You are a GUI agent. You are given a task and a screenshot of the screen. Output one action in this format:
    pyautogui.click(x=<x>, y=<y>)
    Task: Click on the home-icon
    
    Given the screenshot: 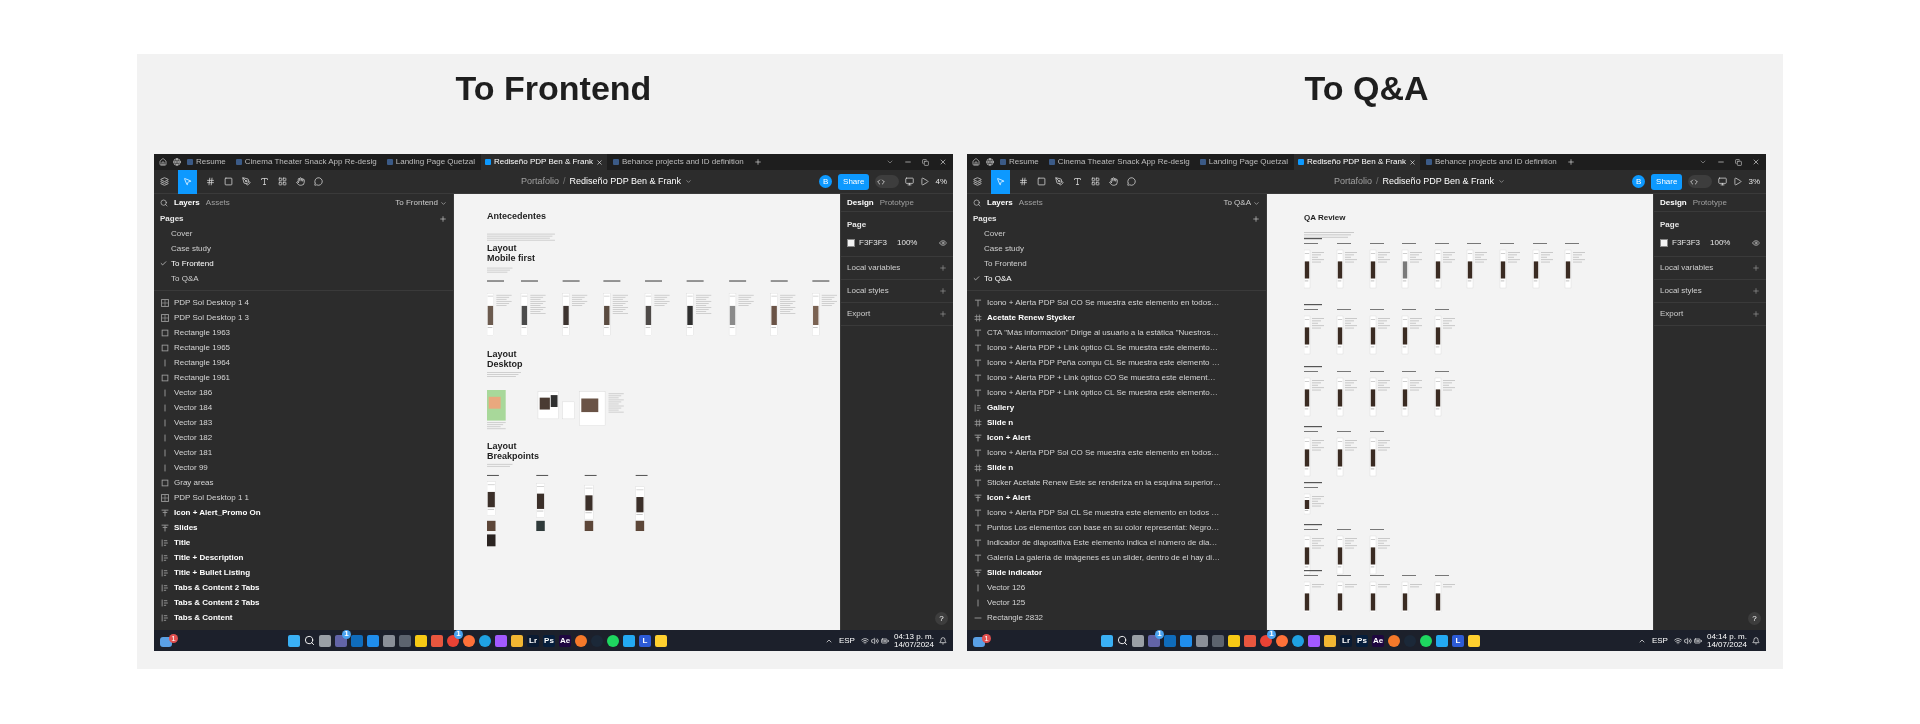 What is the action you would take?
    pyautogui.click(x=976, y=162)
    